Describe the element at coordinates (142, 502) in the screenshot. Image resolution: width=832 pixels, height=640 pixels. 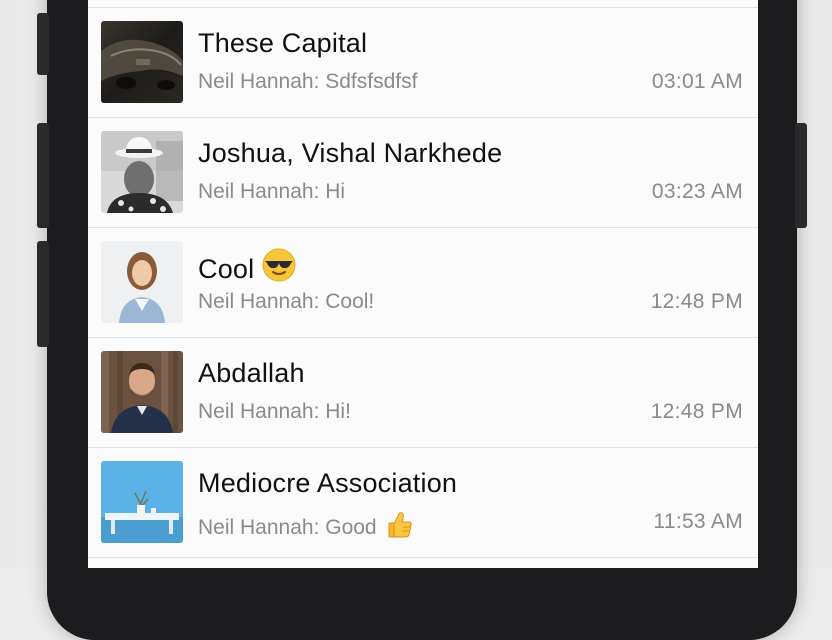
I see `blue-room-photo-icon` at that location.